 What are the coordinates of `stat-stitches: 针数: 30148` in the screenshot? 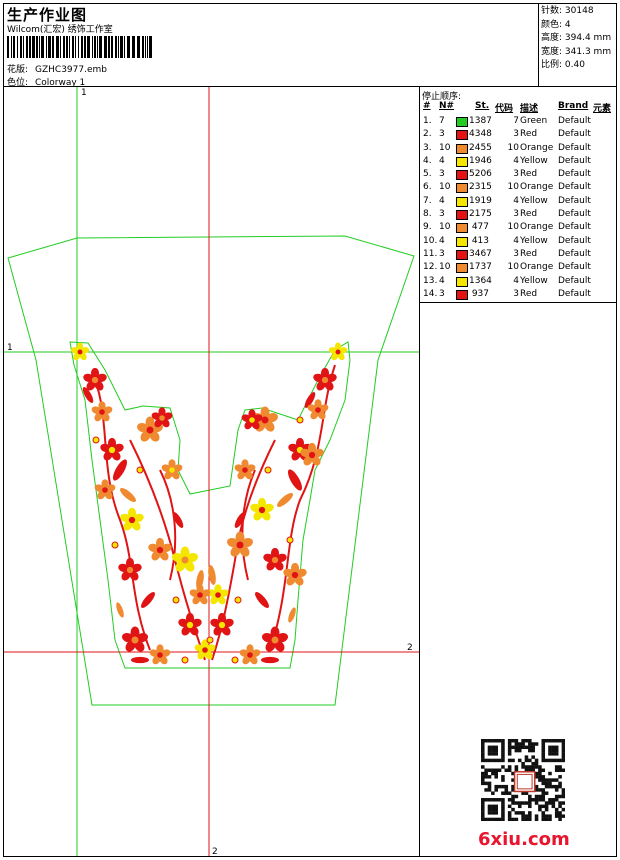 It's located at (567, 11).